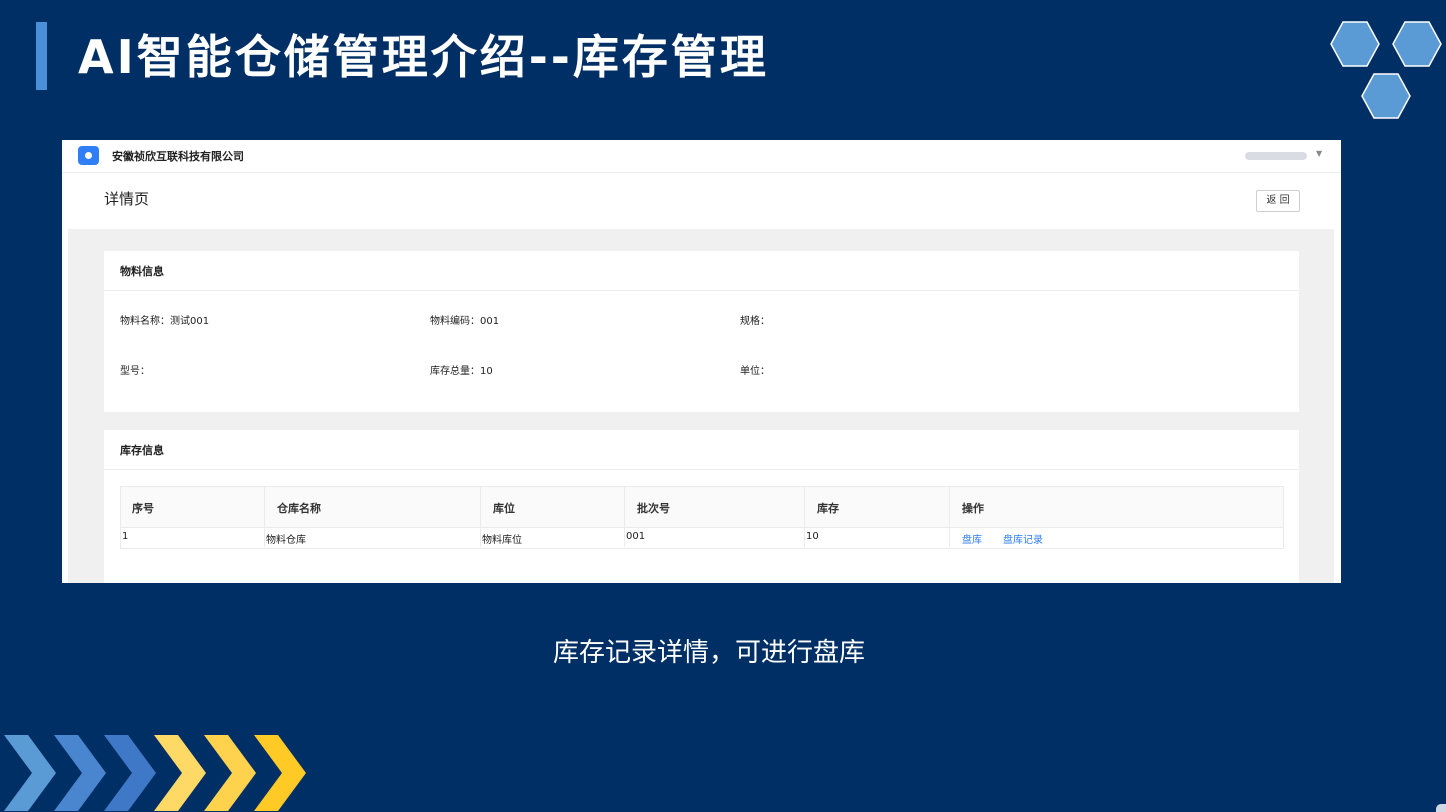 The image size is (1446, 812). I want to click on field-label: 单位：, so click(755, 371).